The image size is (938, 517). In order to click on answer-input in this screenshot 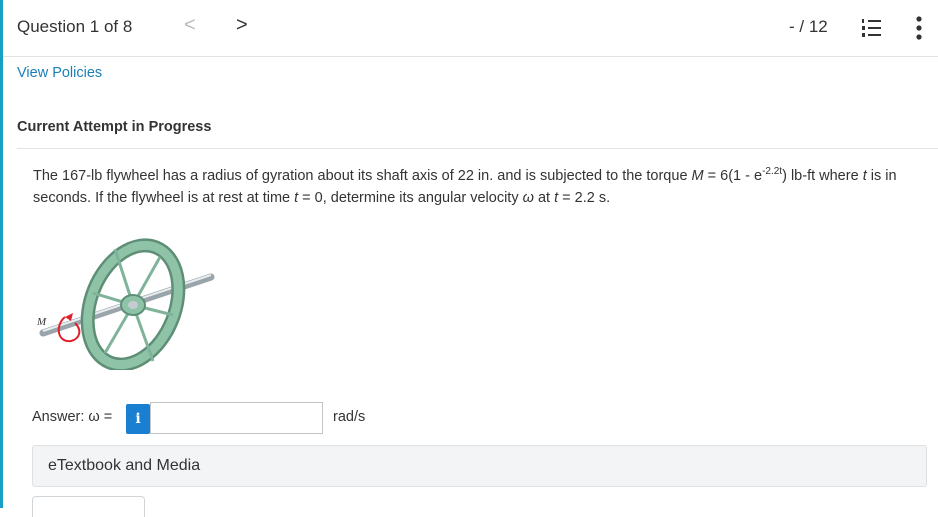, I will do `click(236, 418)`.